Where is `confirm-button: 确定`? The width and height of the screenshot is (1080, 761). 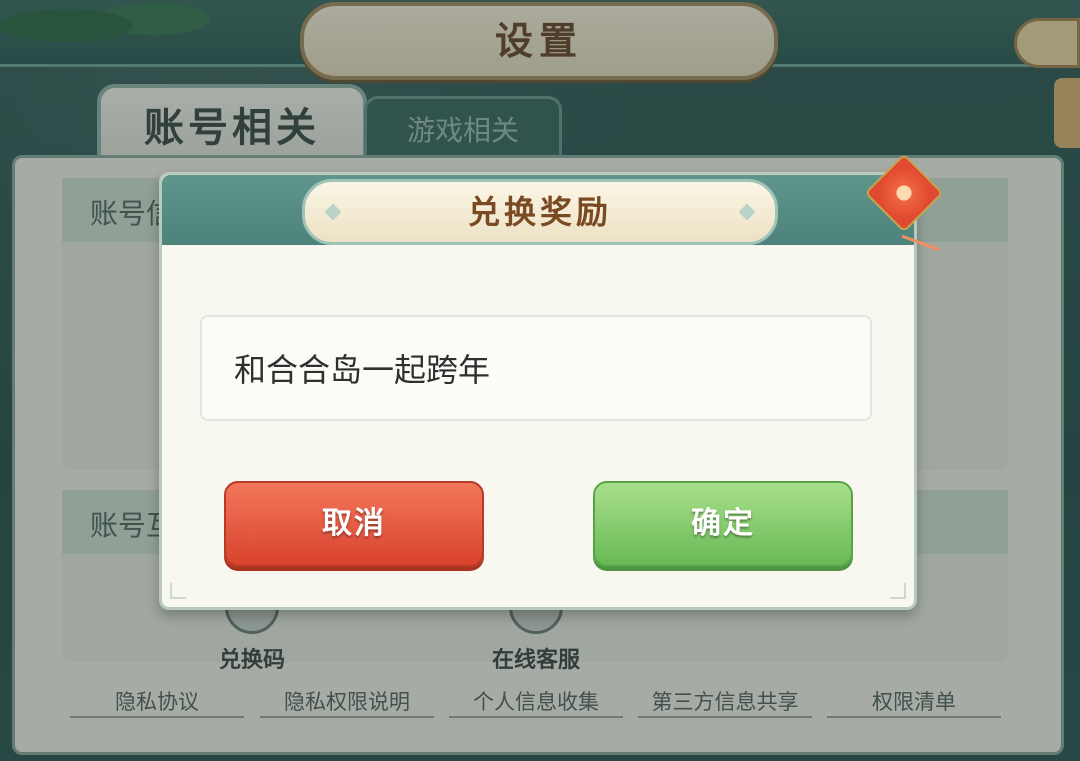 confirm-button: 确定 is located at coordinates (723, 524).